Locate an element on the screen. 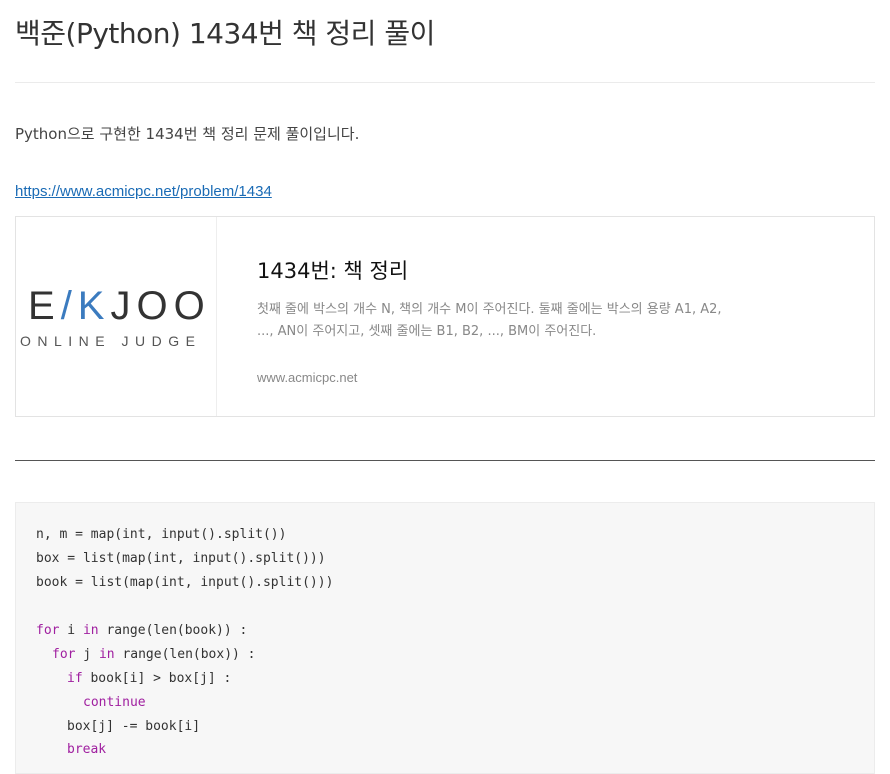  baekjoon-logo-subtitle: ONLINE JUDGE is located at coordinates (111, 341).